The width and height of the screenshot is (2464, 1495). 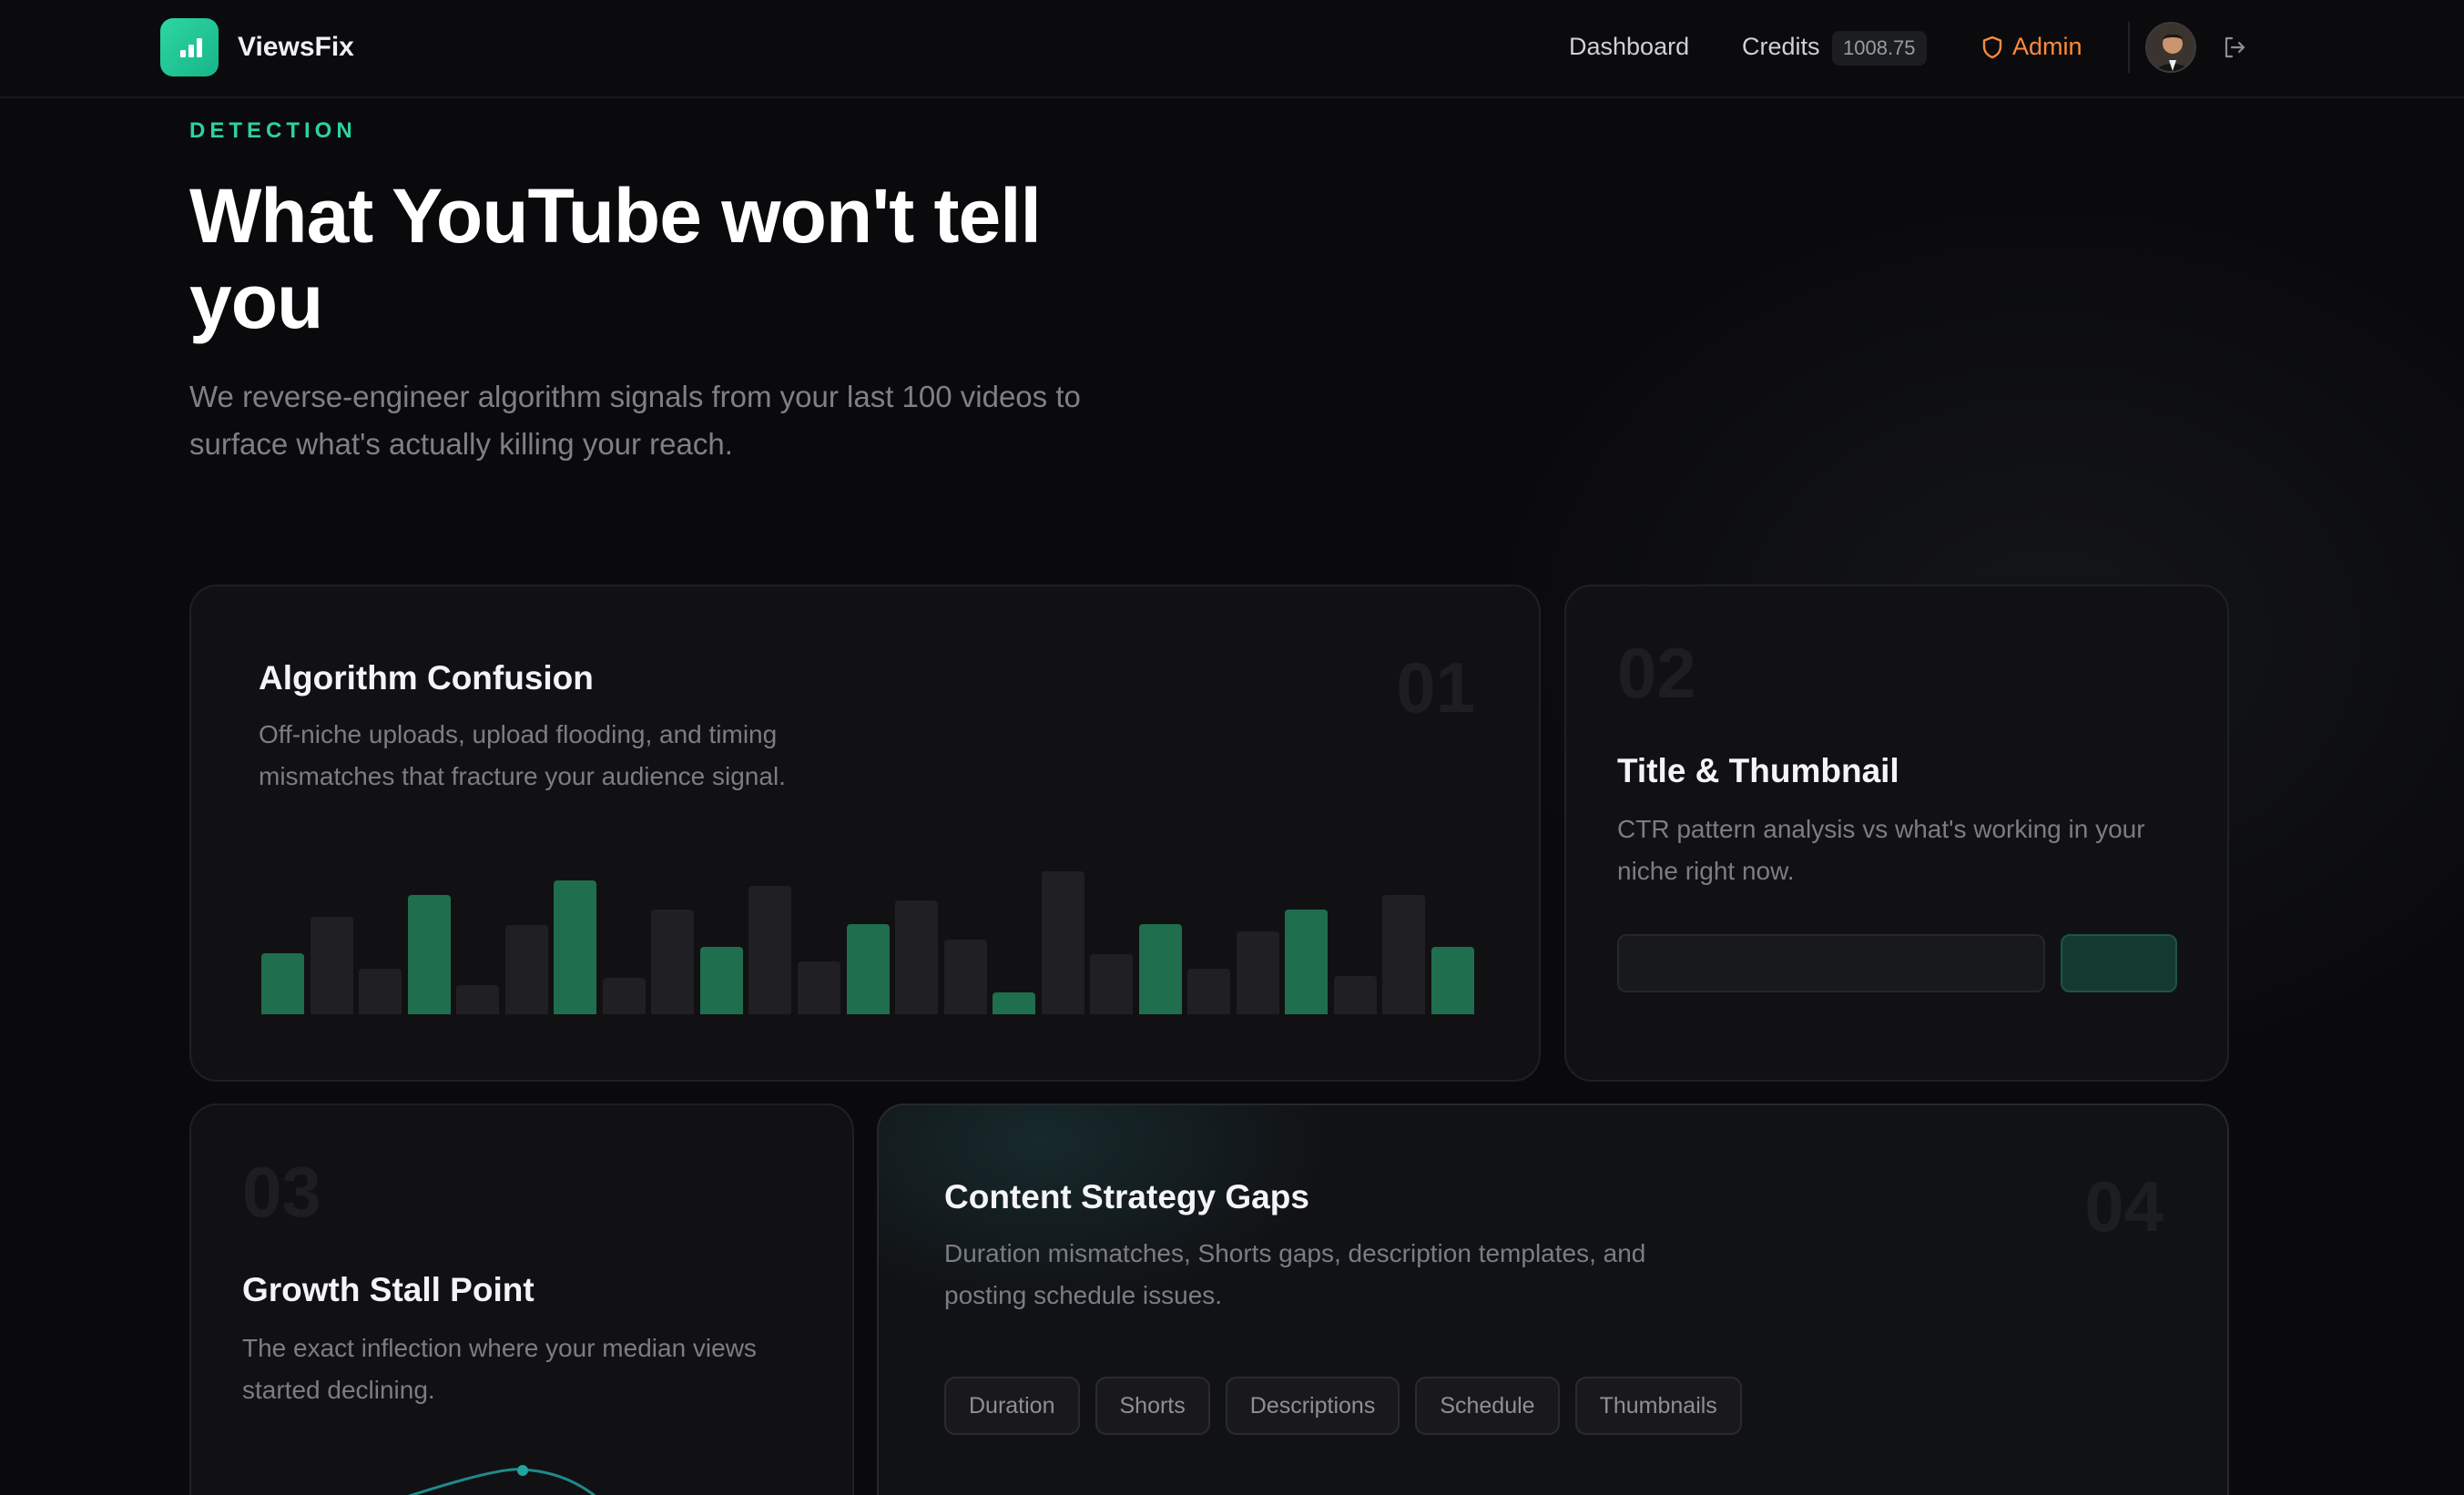 I want to click on brand: ViewsFix, so click(x=257, y=47).